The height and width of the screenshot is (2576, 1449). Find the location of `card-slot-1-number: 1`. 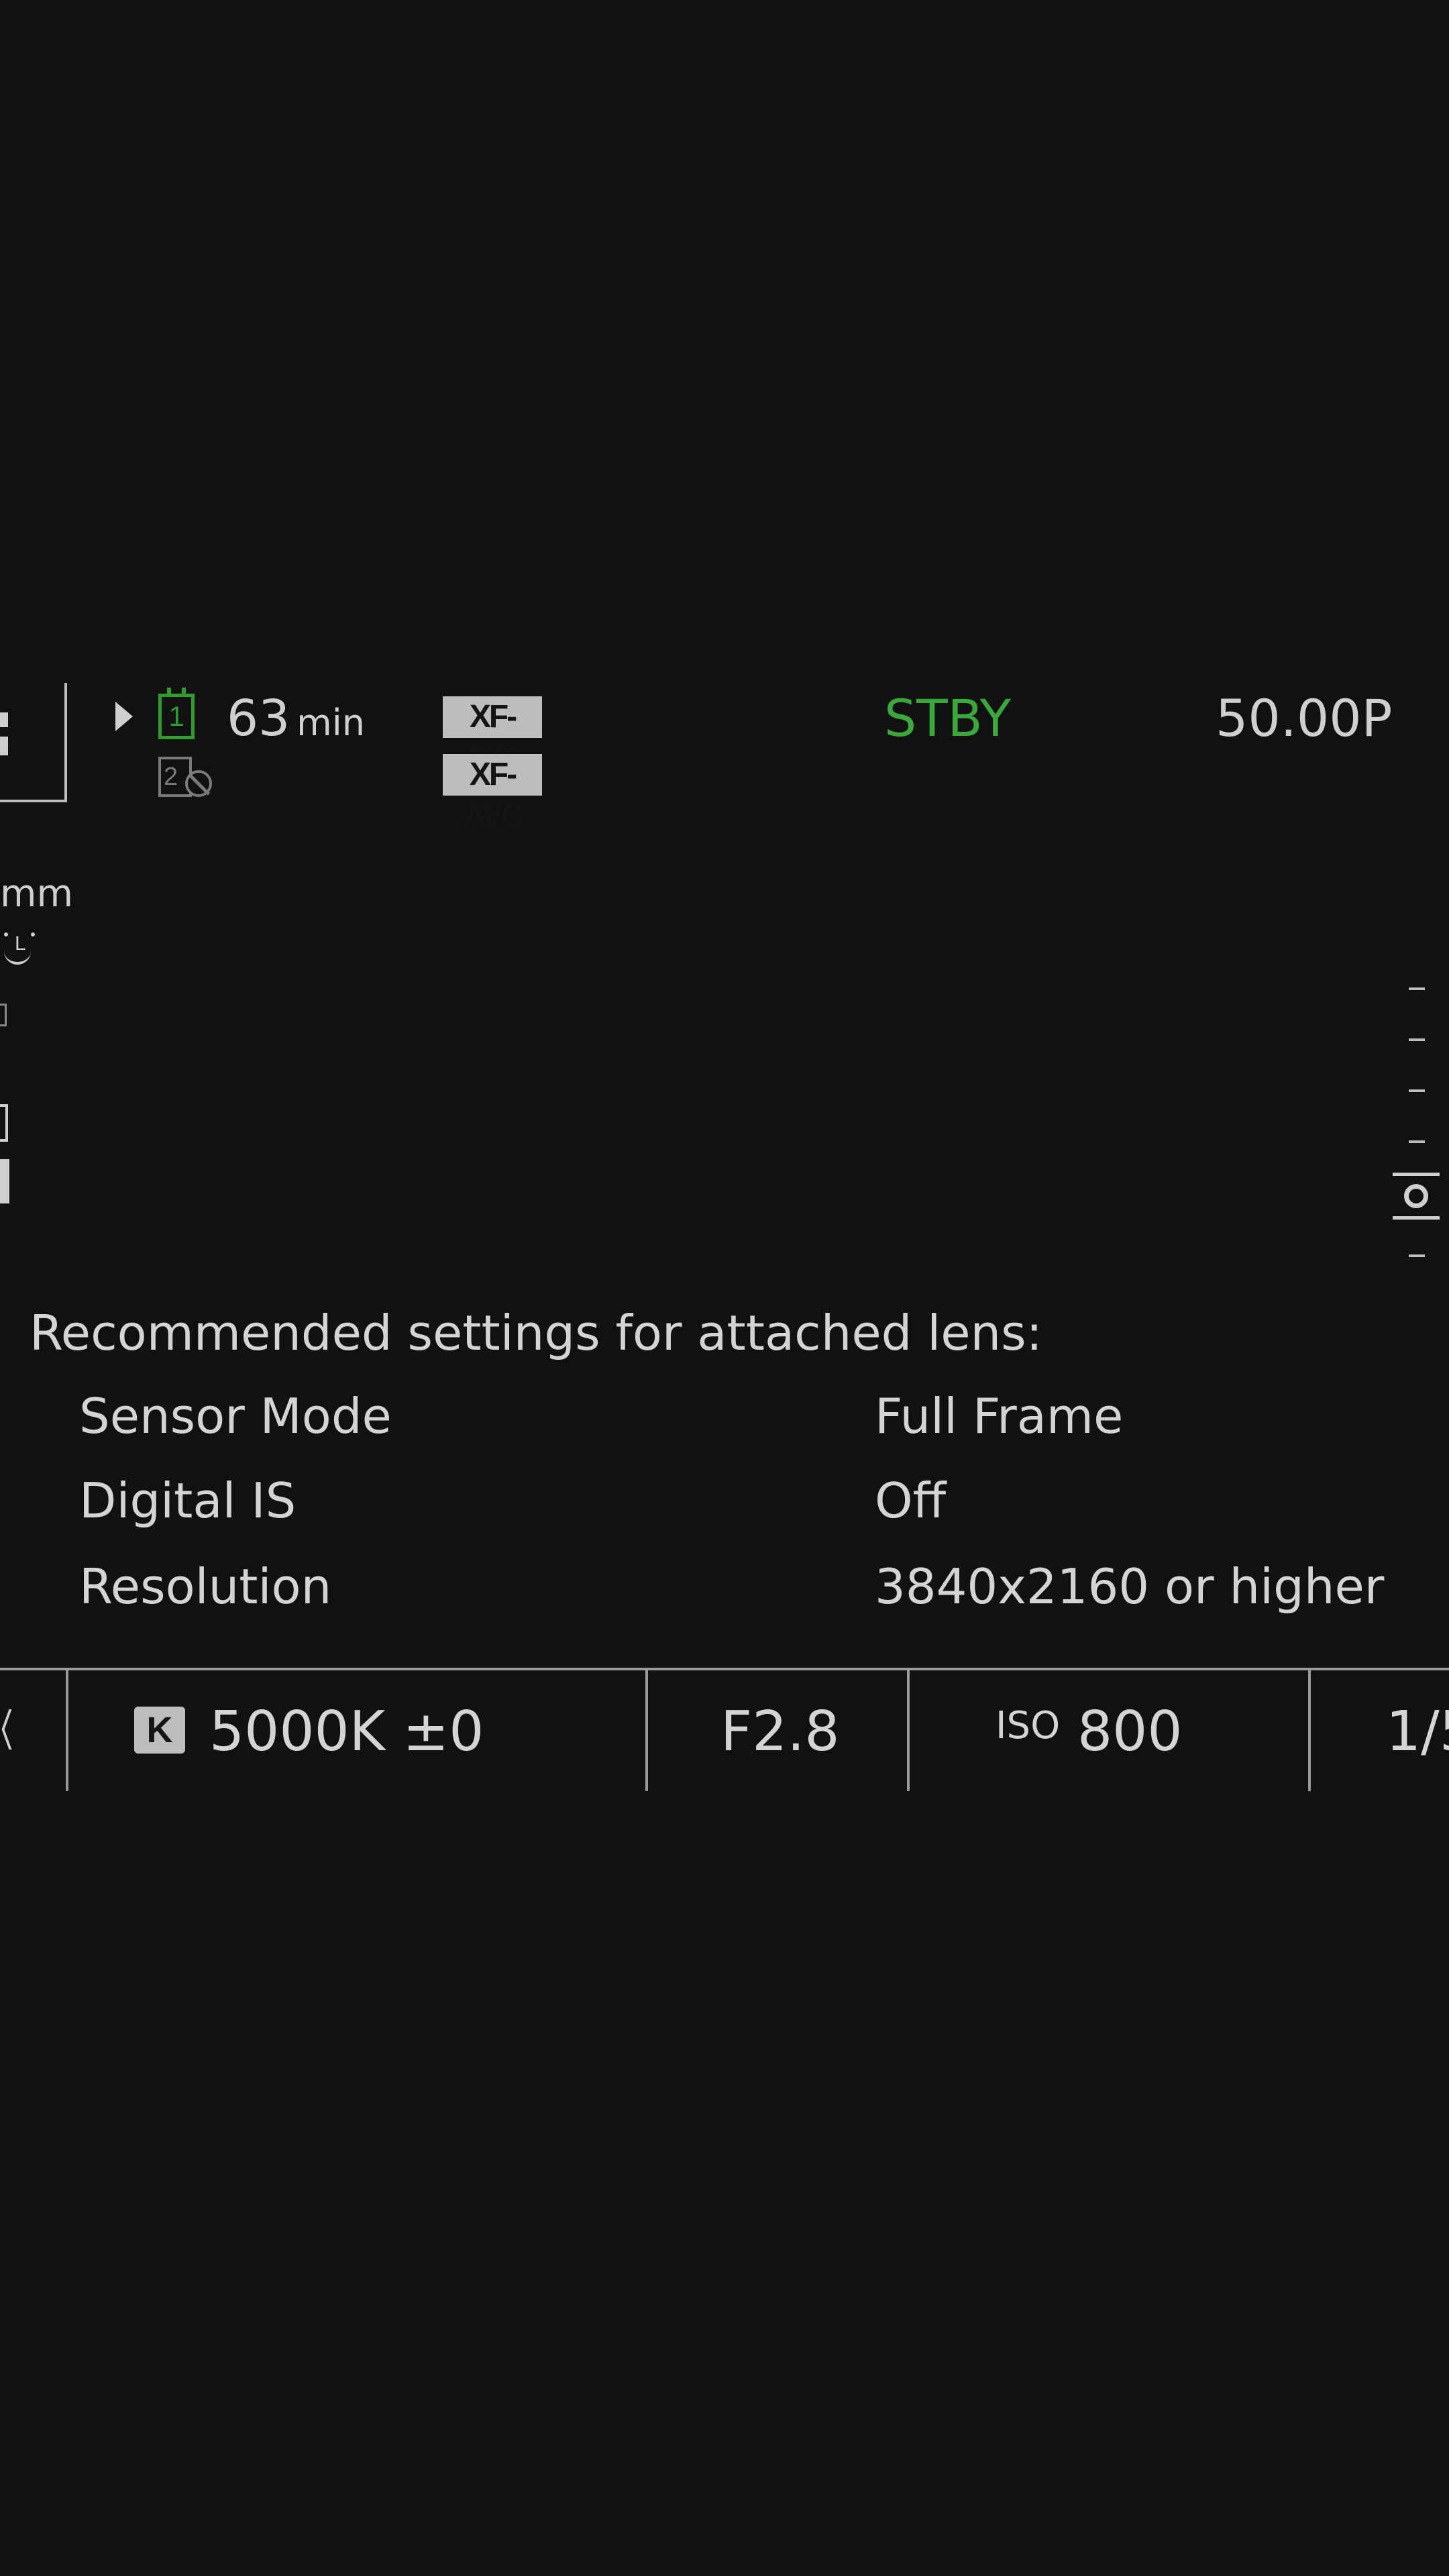

card-slot-1-number: 1 is located at coordinates (176, 716).